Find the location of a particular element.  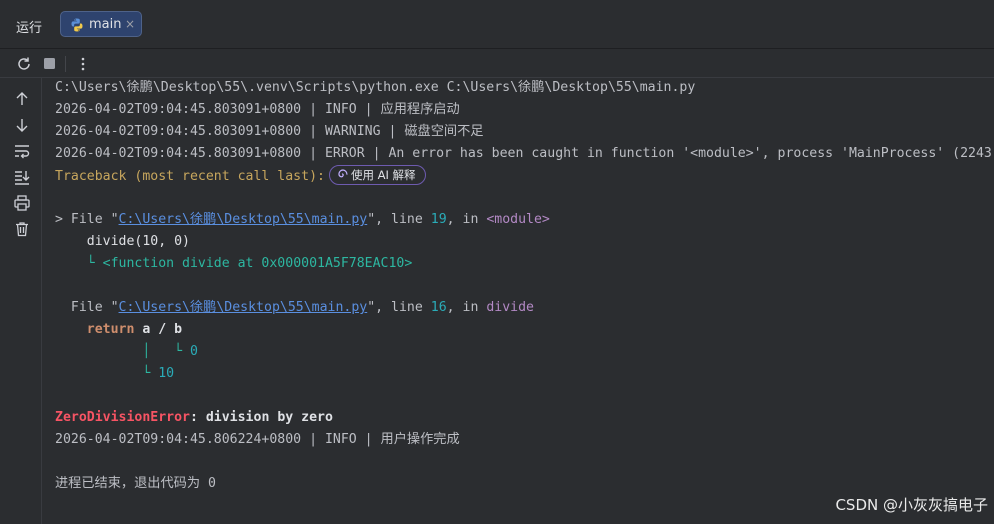

explain-with-ai-button: 使用 AI 解释 is located at coordinates (377, 175).